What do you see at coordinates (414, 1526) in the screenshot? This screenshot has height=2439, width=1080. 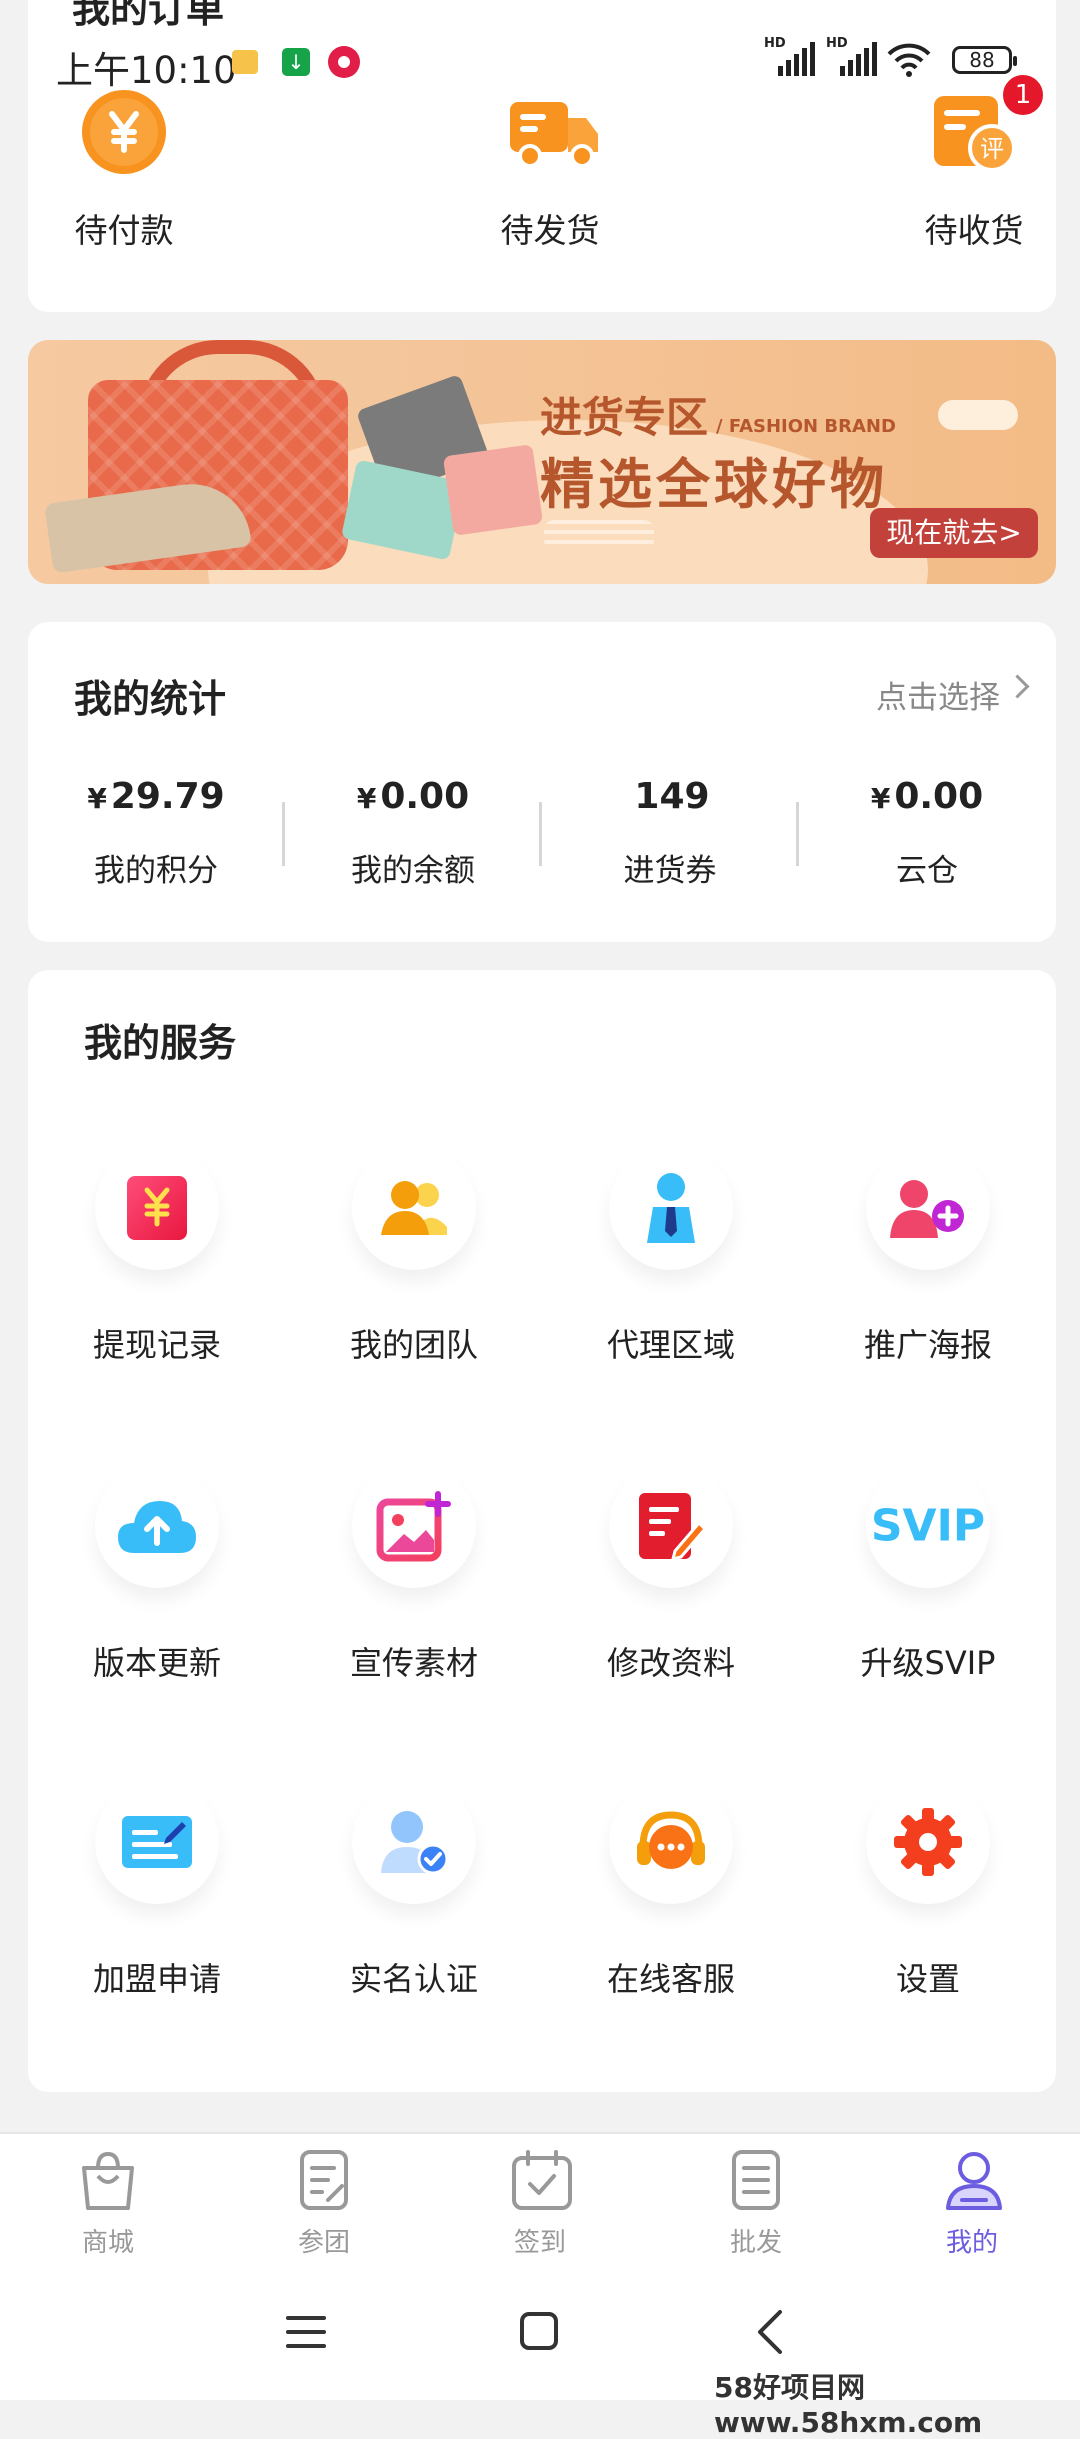 I see `image-material-icon` at bounding box center [414, 1526].